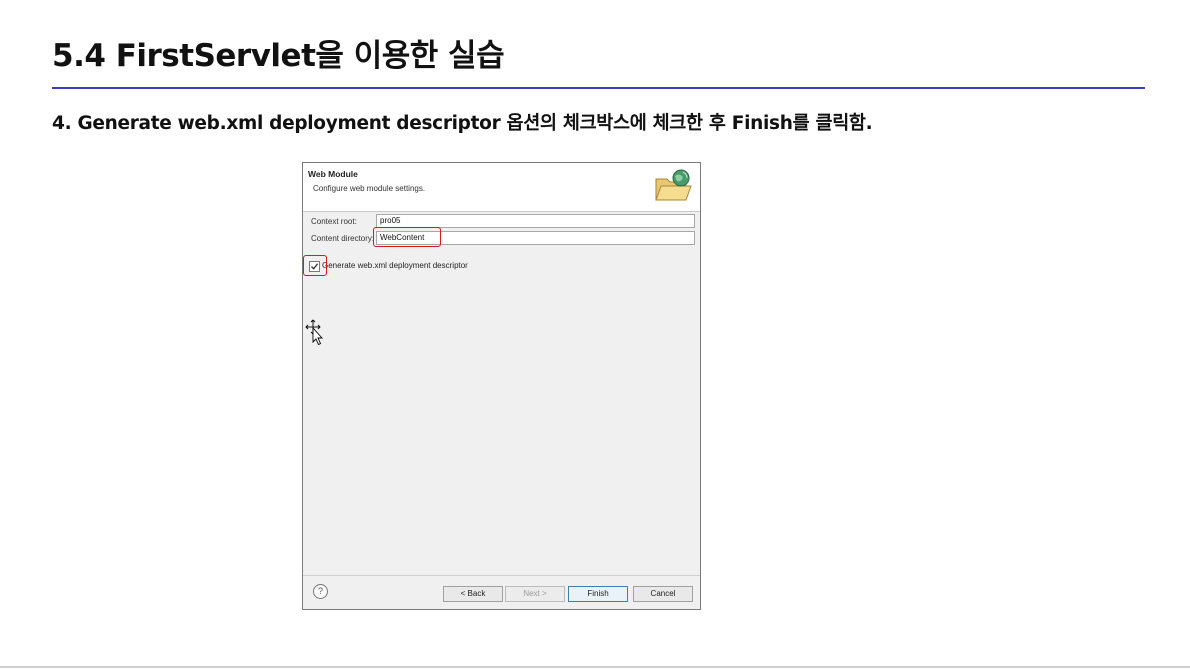 The width and height of the screenshot is (1190, 670). Describe the element at coordinates (501, 575) in the screenshot. I see `footer-divider` at that location.